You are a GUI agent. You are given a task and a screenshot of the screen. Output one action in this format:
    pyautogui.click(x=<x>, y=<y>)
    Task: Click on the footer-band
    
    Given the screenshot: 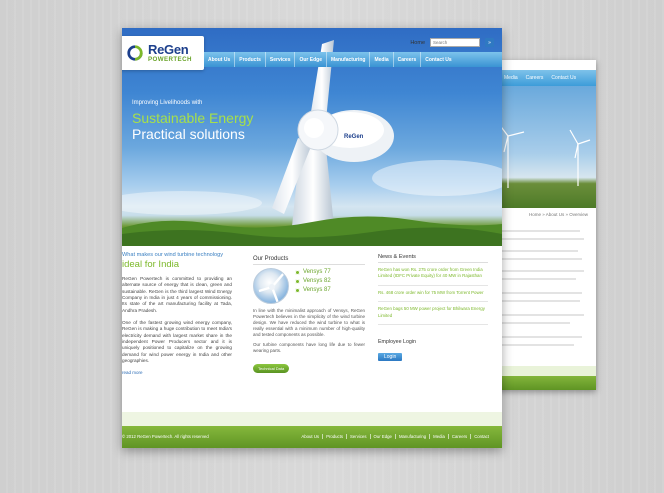 What is the action you would take?
    pyautogui.click(x=312, y=419)
    